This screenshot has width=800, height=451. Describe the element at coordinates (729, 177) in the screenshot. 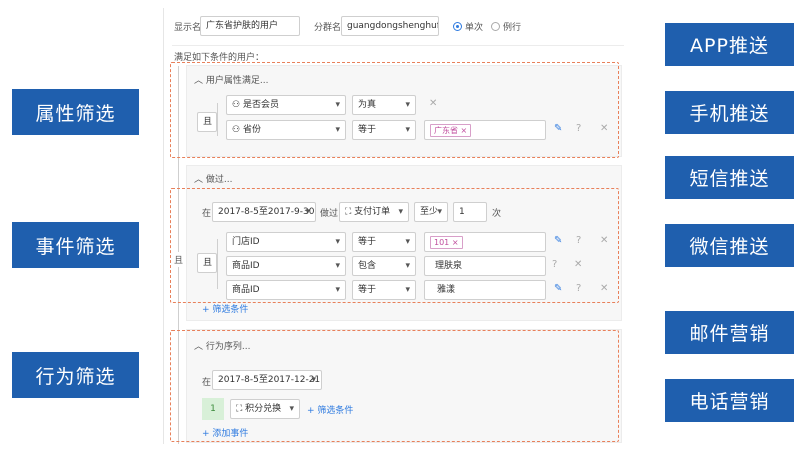

I see `label-sms-push: 短信推送` at that location.